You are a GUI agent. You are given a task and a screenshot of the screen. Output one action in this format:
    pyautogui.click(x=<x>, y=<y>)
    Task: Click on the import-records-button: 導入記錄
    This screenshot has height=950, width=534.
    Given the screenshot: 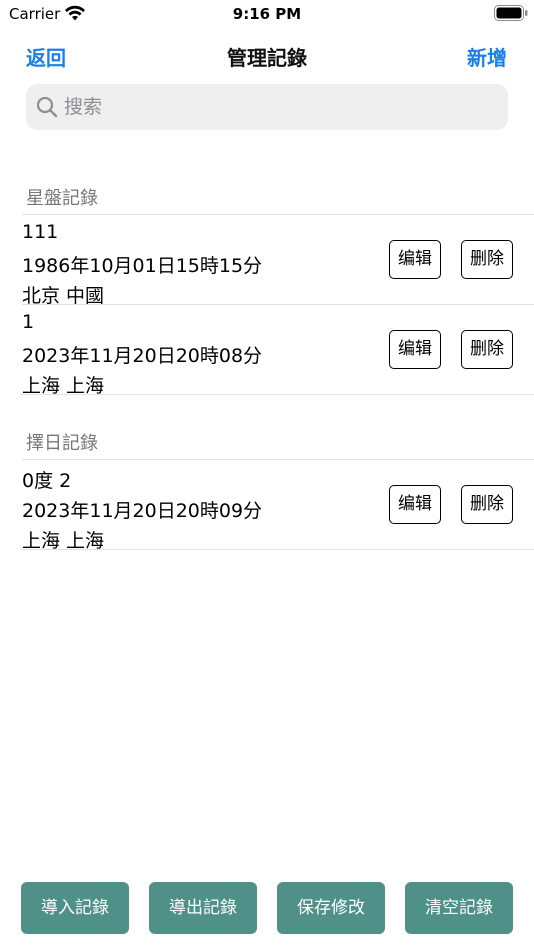 What is the action you would take?
    pyautogui.click(x=75, y=908)
    